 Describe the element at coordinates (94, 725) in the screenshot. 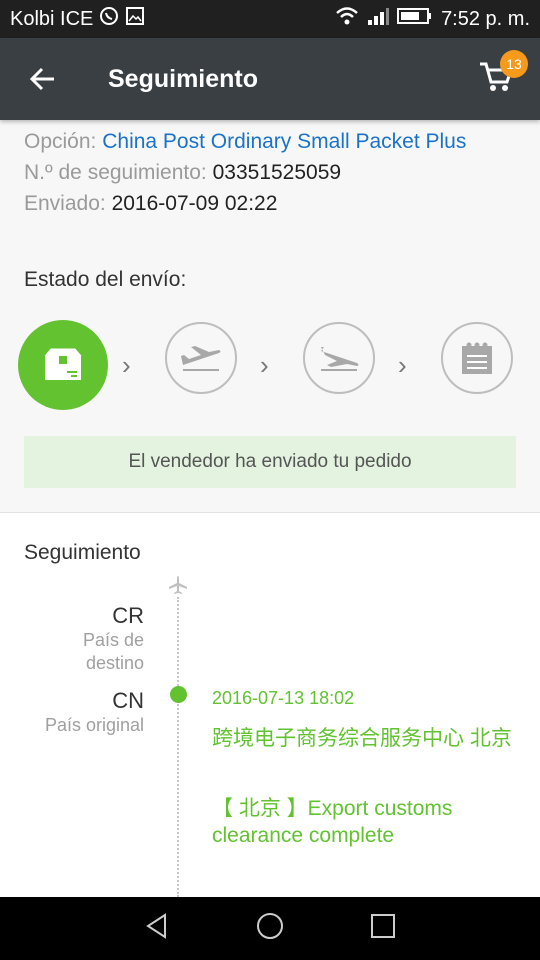

I see `origin-label: País original` at that location.